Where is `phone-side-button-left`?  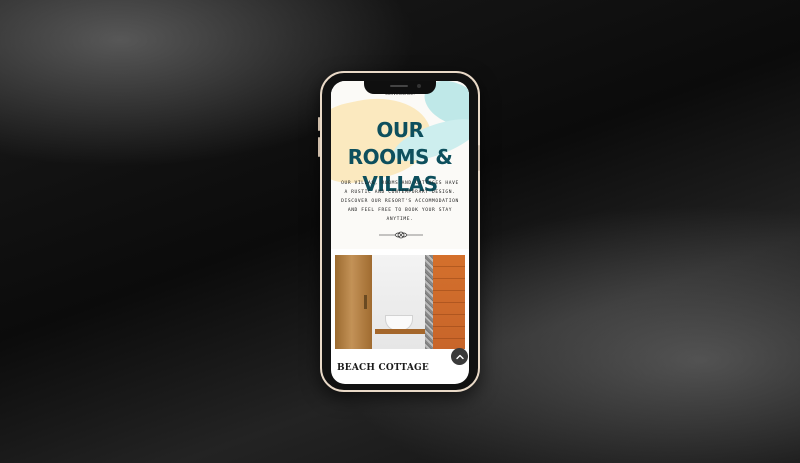 phone-side-button-left is located at coordinates (319, 124).